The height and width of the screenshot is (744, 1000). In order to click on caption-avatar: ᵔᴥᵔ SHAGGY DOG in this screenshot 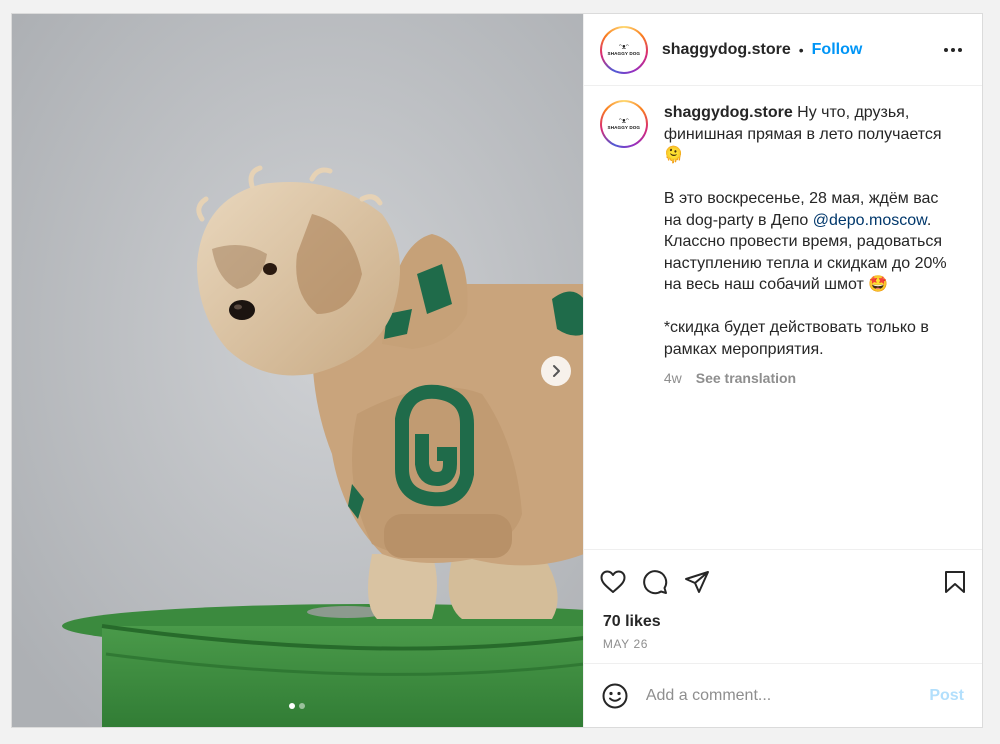, I will do `click(623, 124)`.